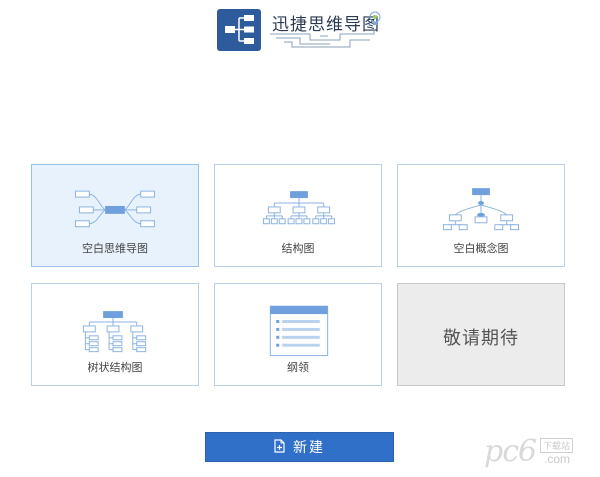 The width and height of the screenshot is (600, 477). Describe the element at coordinates (279, 447) in the screenshot. I see `new-document-icon` at that location.